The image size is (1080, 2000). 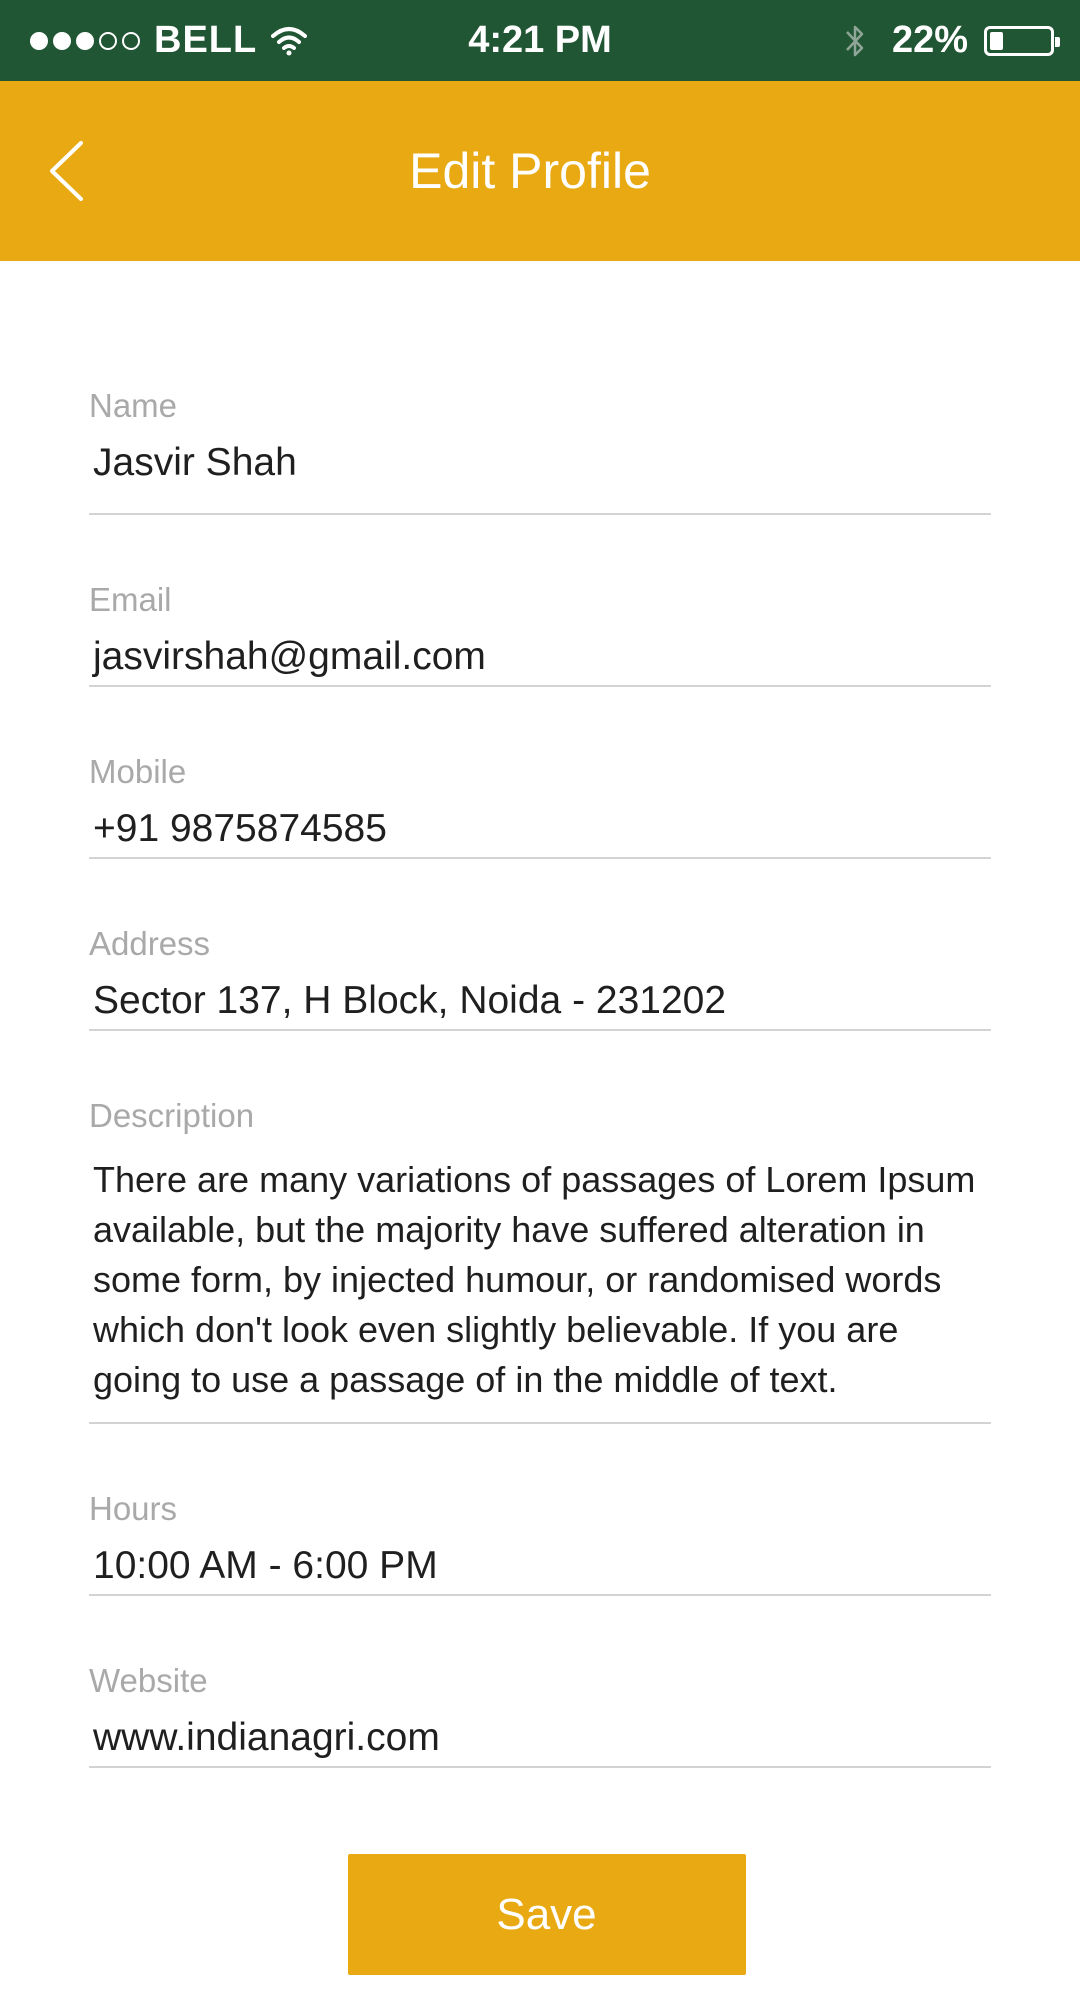 What do you see at coordinates (138, 771) in the screenshot?
I see `mobile-label: Mobile` at bounding box center [138, 771].